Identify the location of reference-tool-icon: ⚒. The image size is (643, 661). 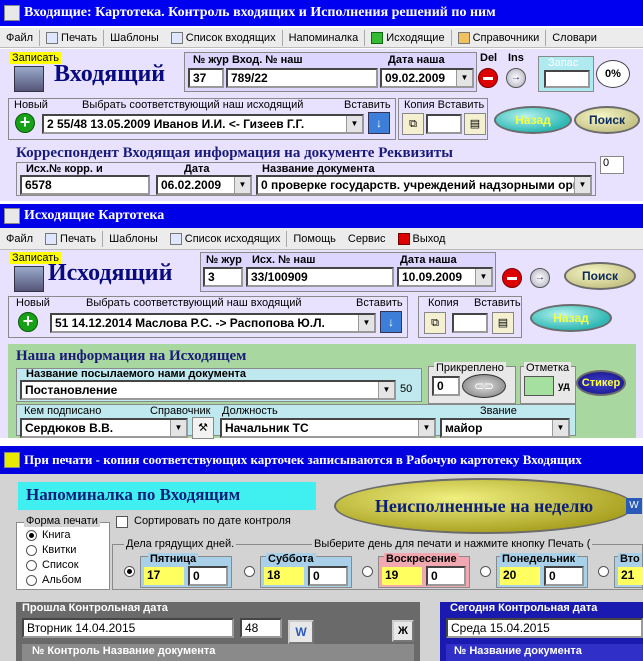
(203, 428).